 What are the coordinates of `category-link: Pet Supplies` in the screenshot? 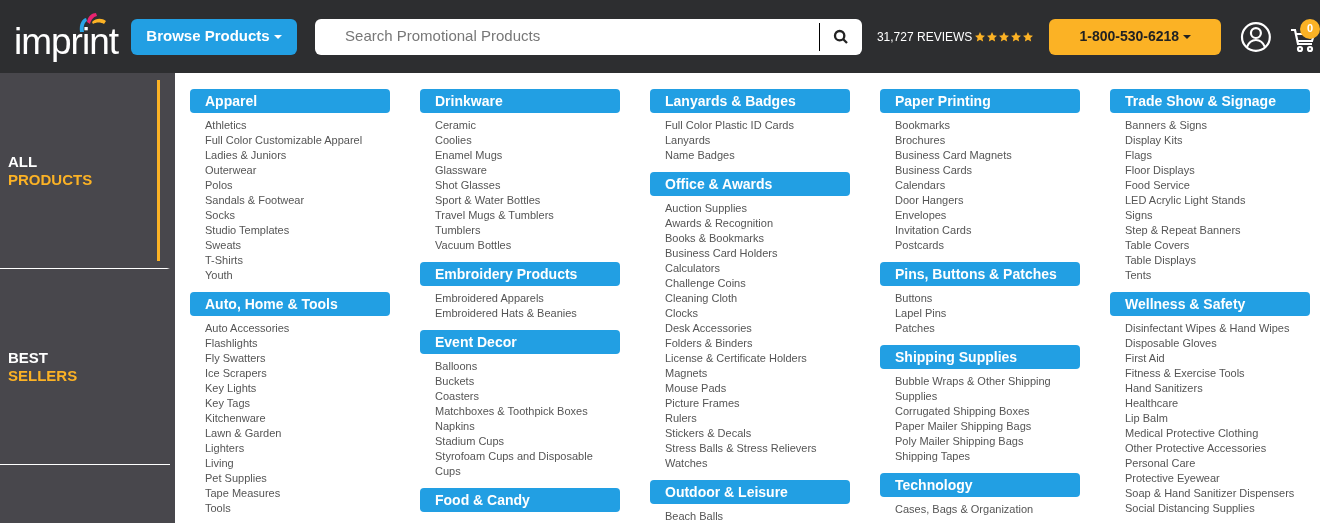 It's located at (297, 478).